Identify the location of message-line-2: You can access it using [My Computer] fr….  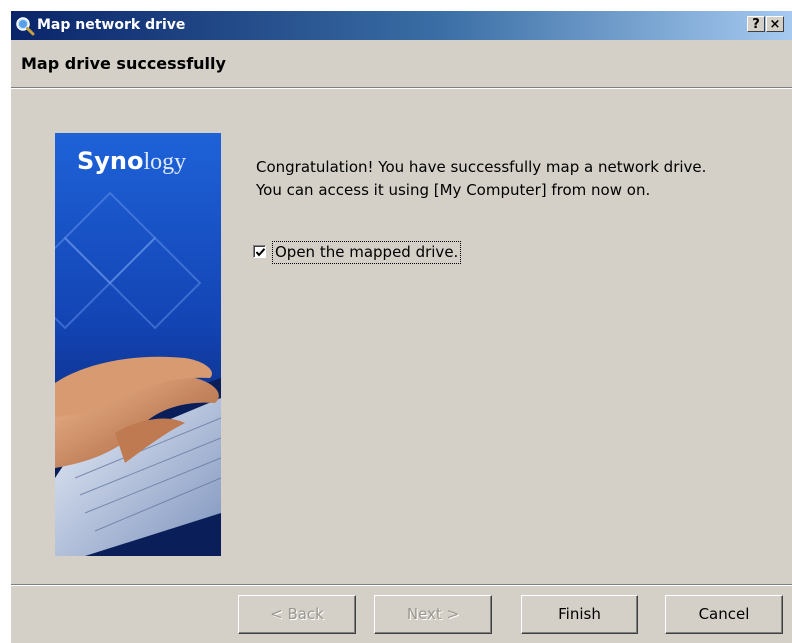
(453, 190).